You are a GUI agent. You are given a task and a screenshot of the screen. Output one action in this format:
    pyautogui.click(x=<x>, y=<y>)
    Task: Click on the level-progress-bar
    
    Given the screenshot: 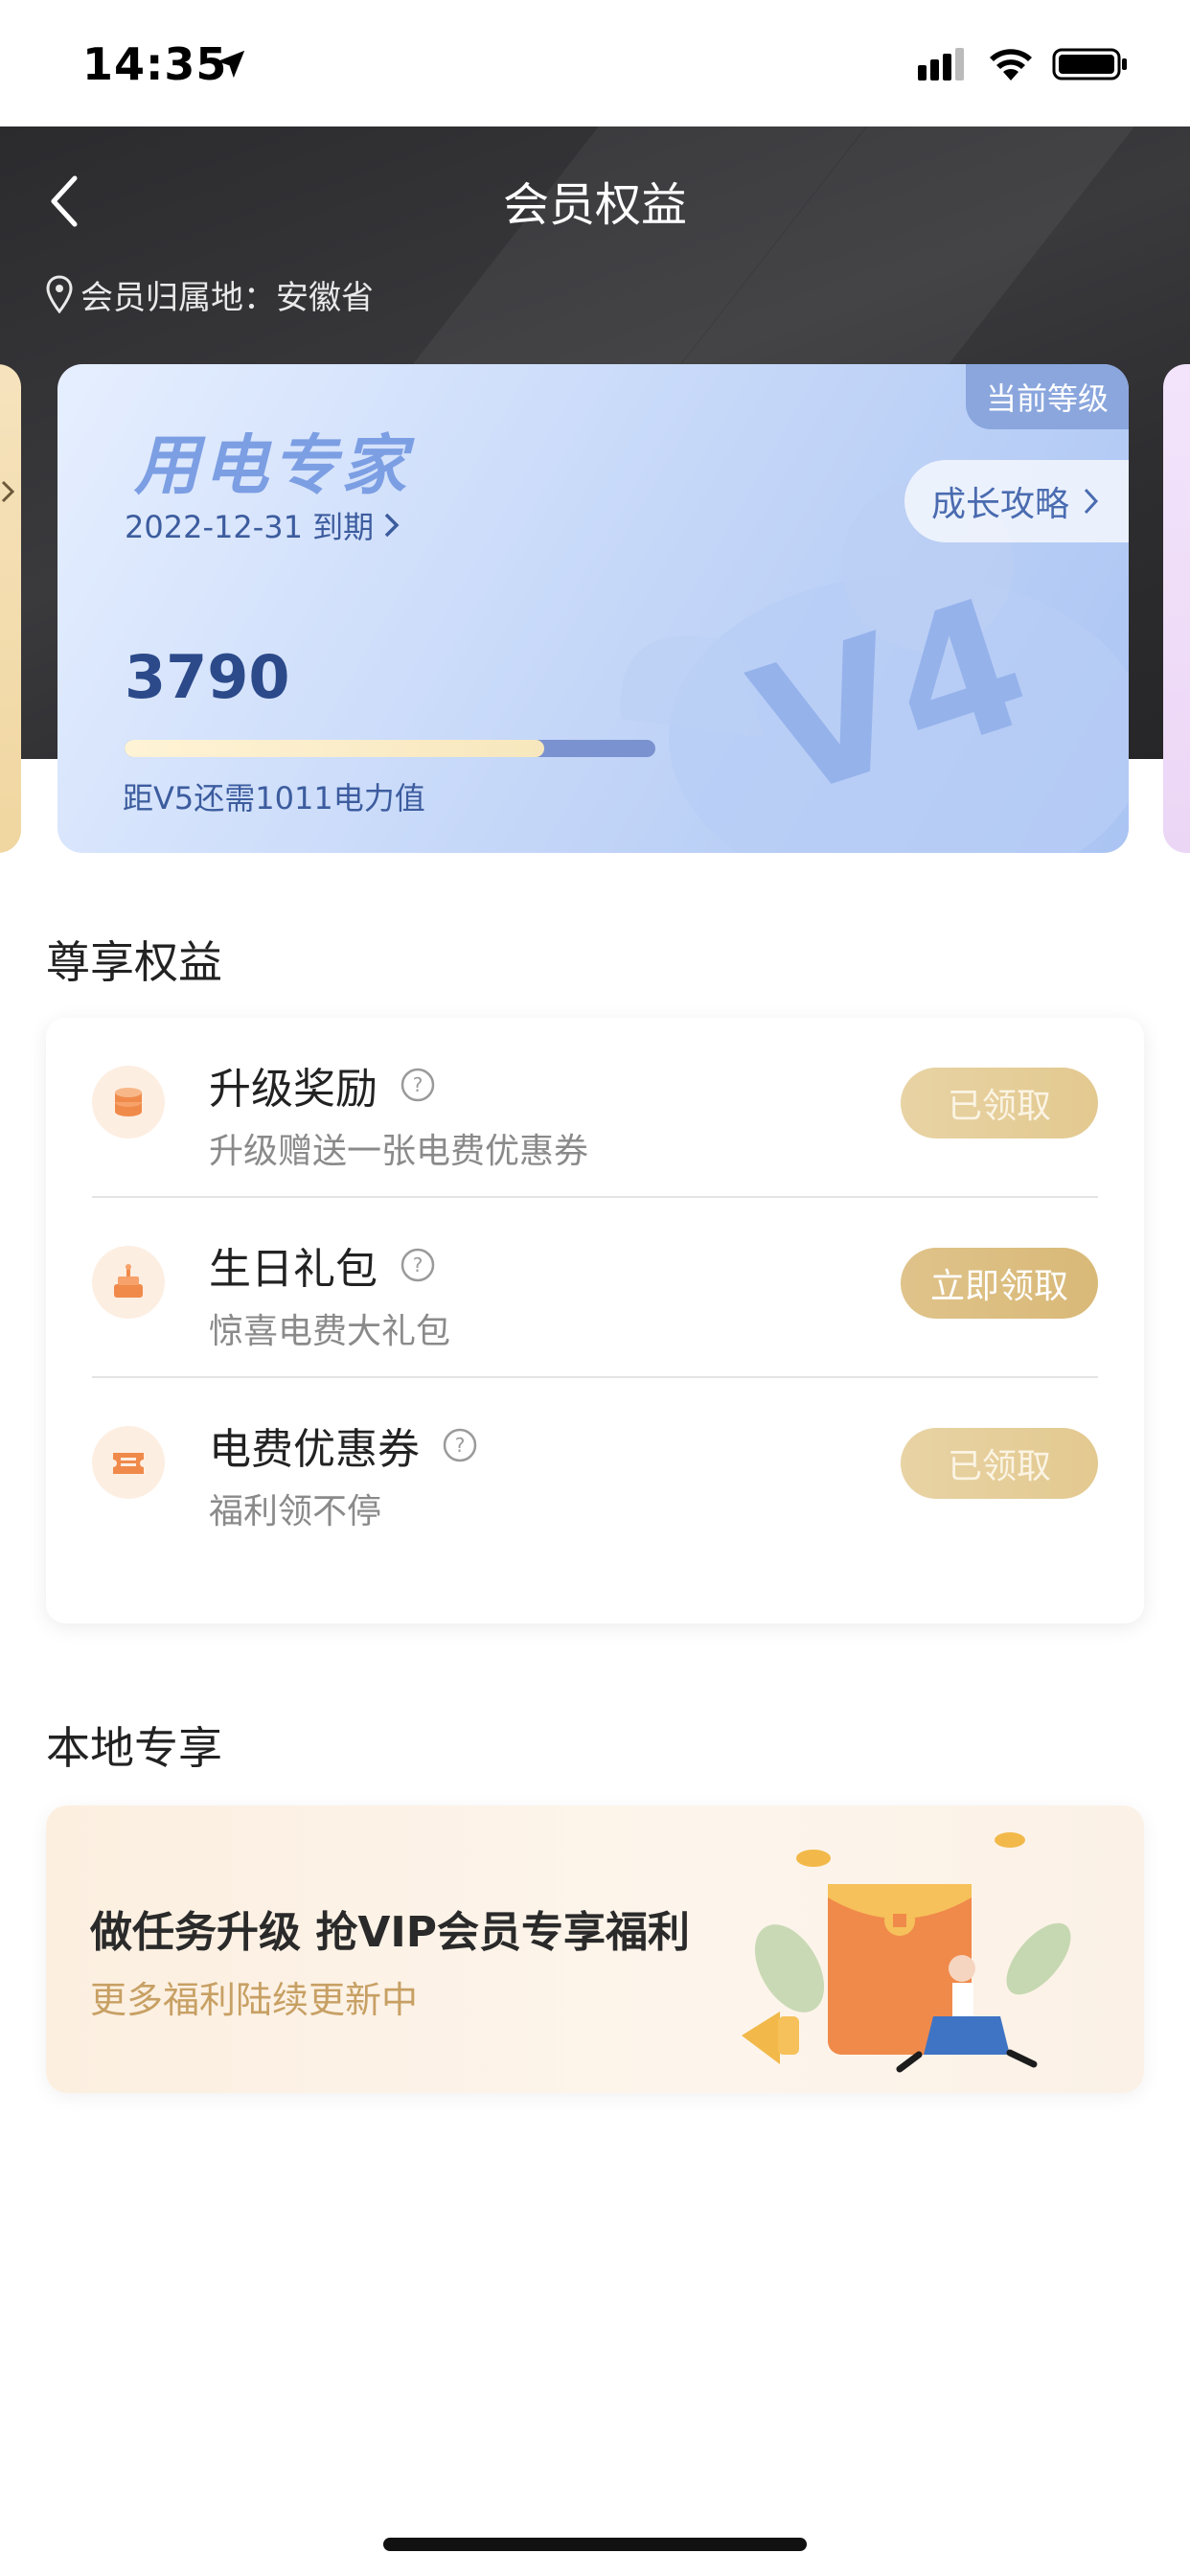 What is the action you would take?
    pyautogui.click(x=390, y=748)
    